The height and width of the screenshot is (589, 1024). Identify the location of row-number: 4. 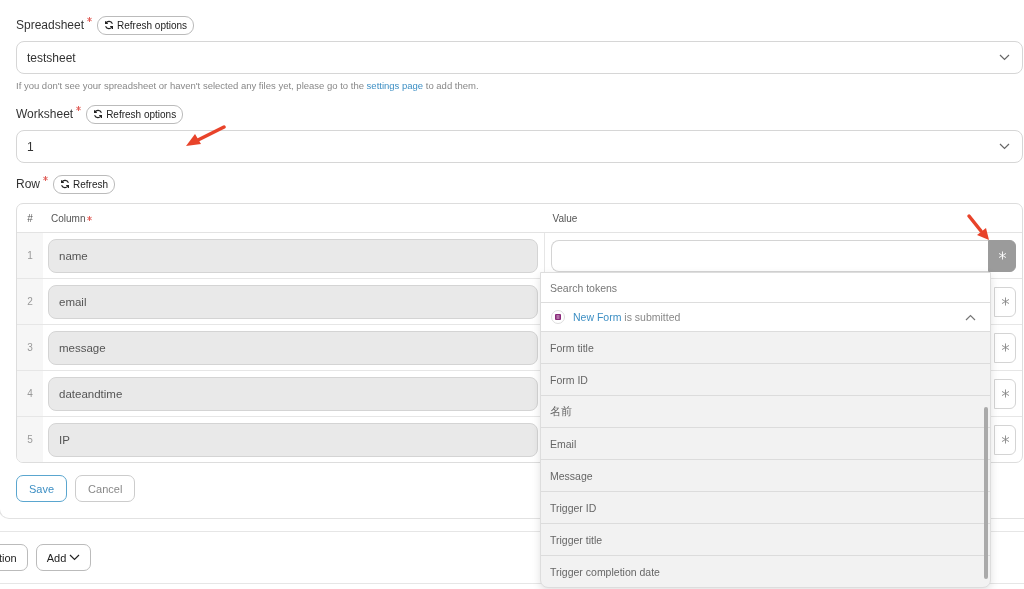
(30, 393).